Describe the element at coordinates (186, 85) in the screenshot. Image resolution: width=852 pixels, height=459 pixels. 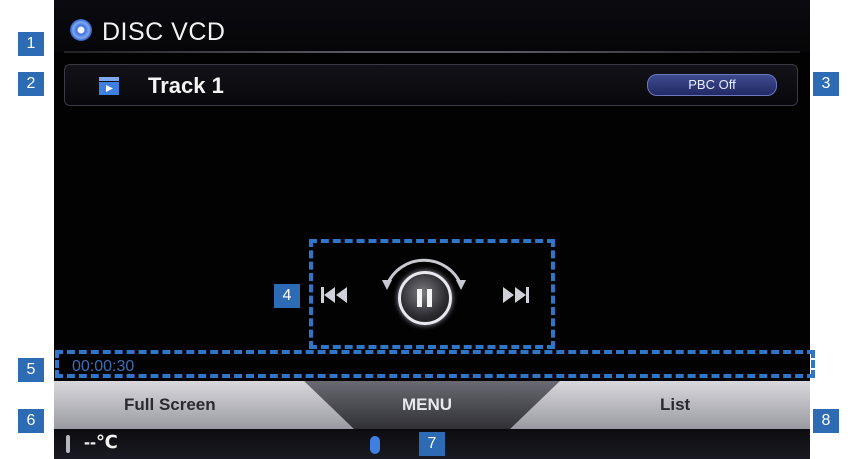
I see `track-label: Track 1` at that location.